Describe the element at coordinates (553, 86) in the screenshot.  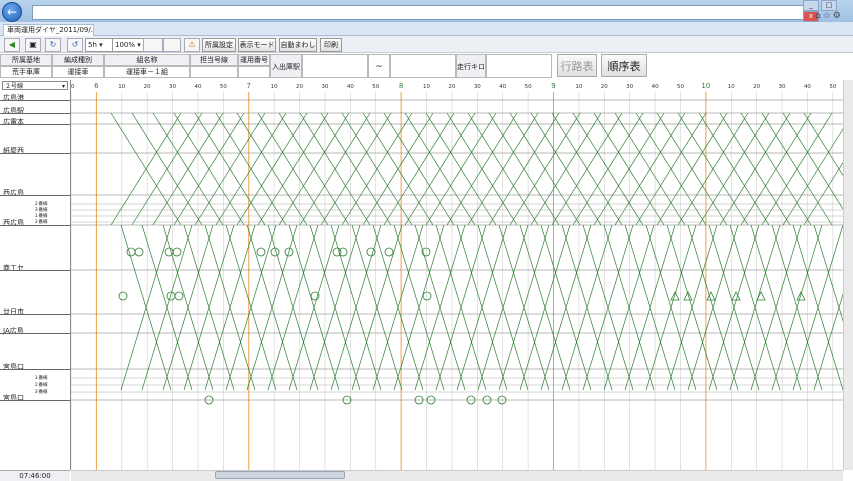
I see `hour-tick-label: 9` at that location.